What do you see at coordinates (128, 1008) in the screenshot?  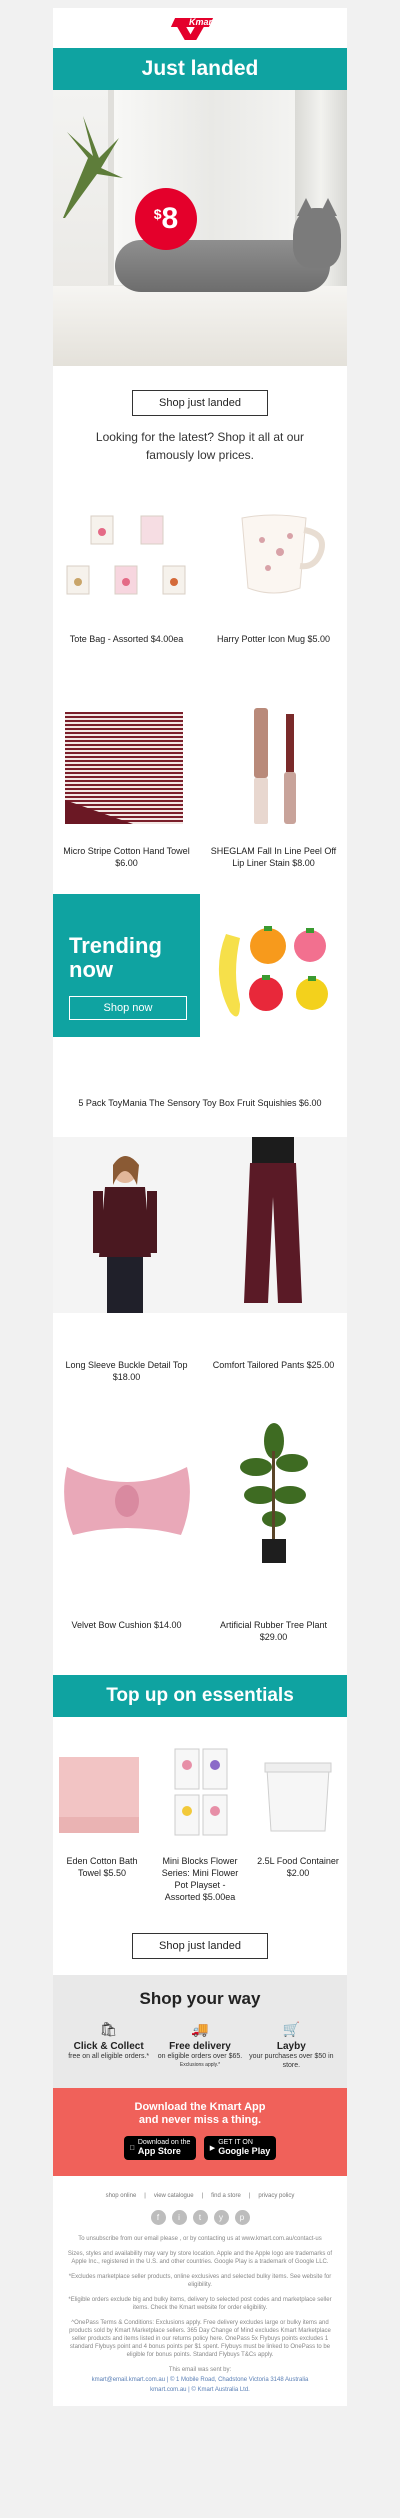 I see `shop-now-button: Shop now` at bounding box center [128, 1008].